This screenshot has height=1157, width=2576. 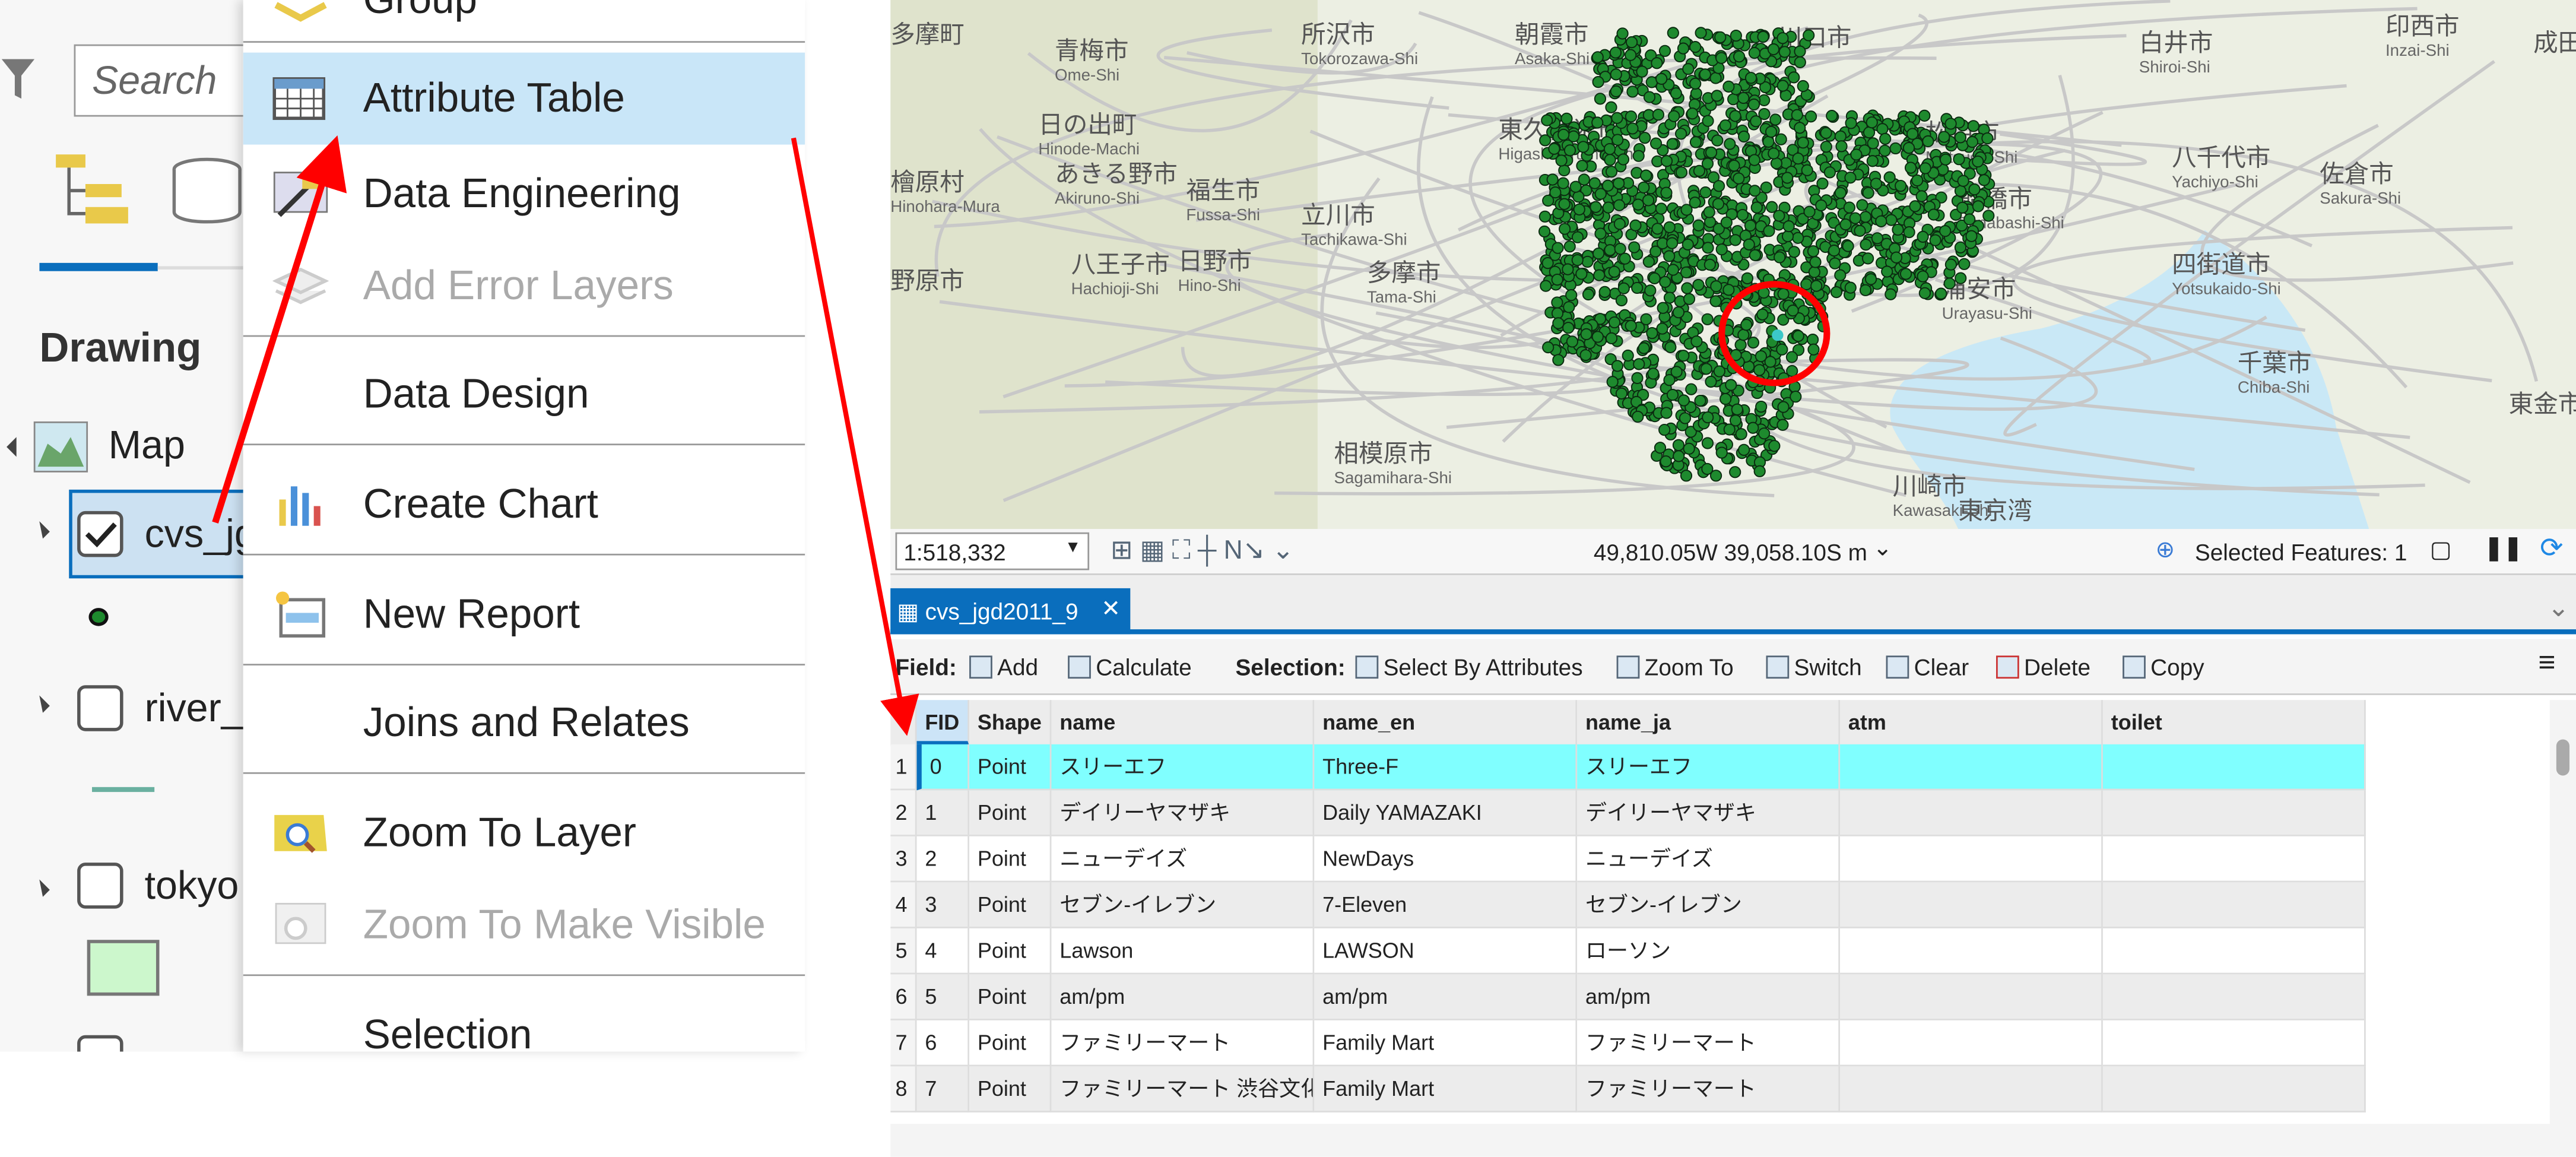 I want to click on red-arrow-to-menu, so click(x=279, y=329).